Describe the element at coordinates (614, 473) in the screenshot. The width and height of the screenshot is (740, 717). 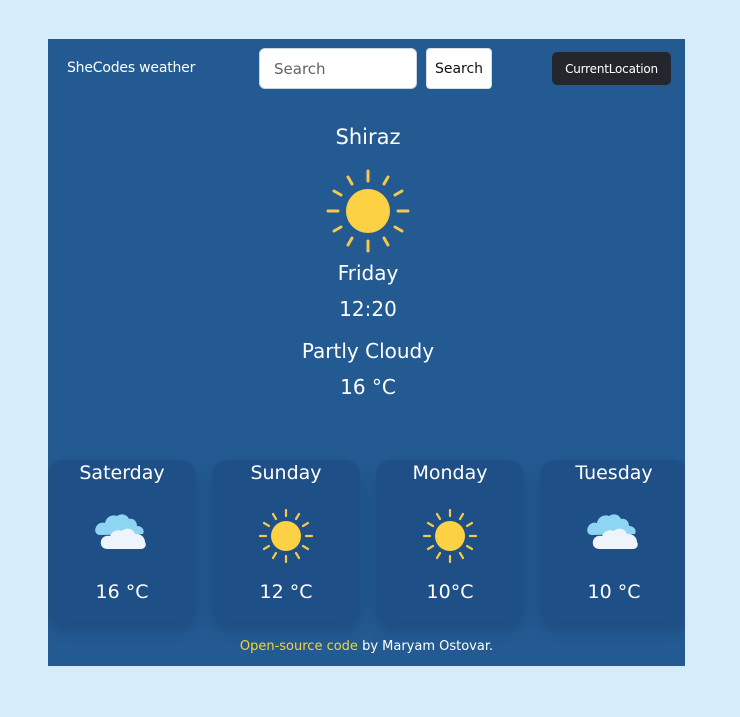
I see `forecast-day: Tuesday` at that location.